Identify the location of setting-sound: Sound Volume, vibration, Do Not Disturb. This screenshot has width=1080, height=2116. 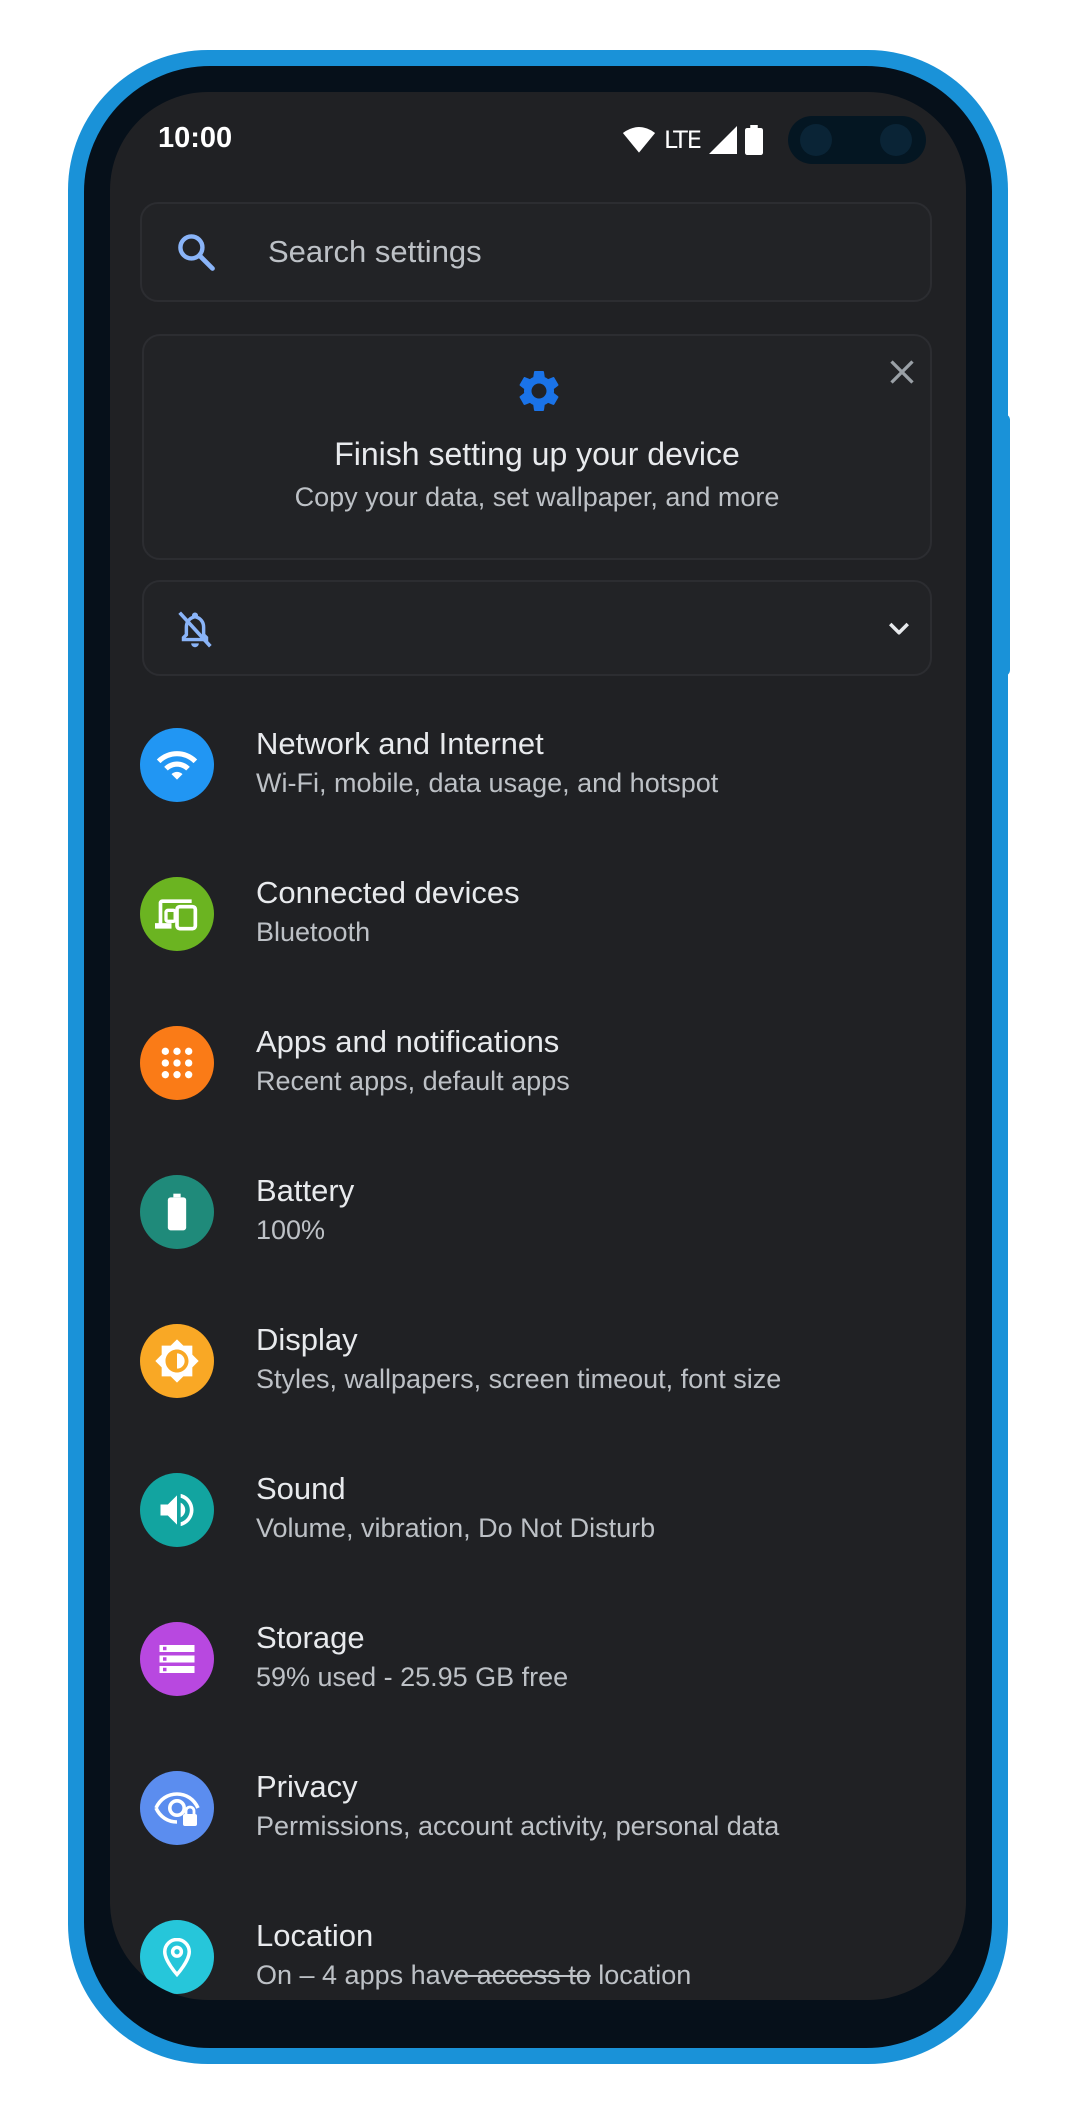
(538, 1529).